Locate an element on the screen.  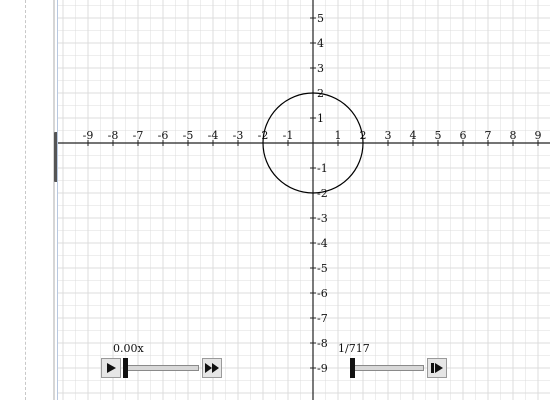
x-tick-label: -7 is located at coordinates (138, 135).